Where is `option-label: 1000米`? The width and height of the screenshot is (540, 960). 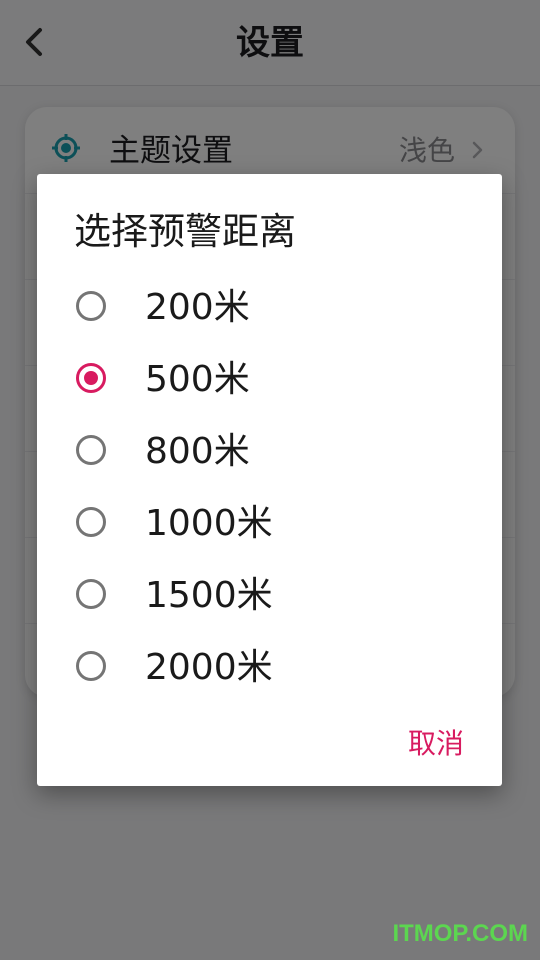 option-label: 1000米 is located at coordinates (209, 523).